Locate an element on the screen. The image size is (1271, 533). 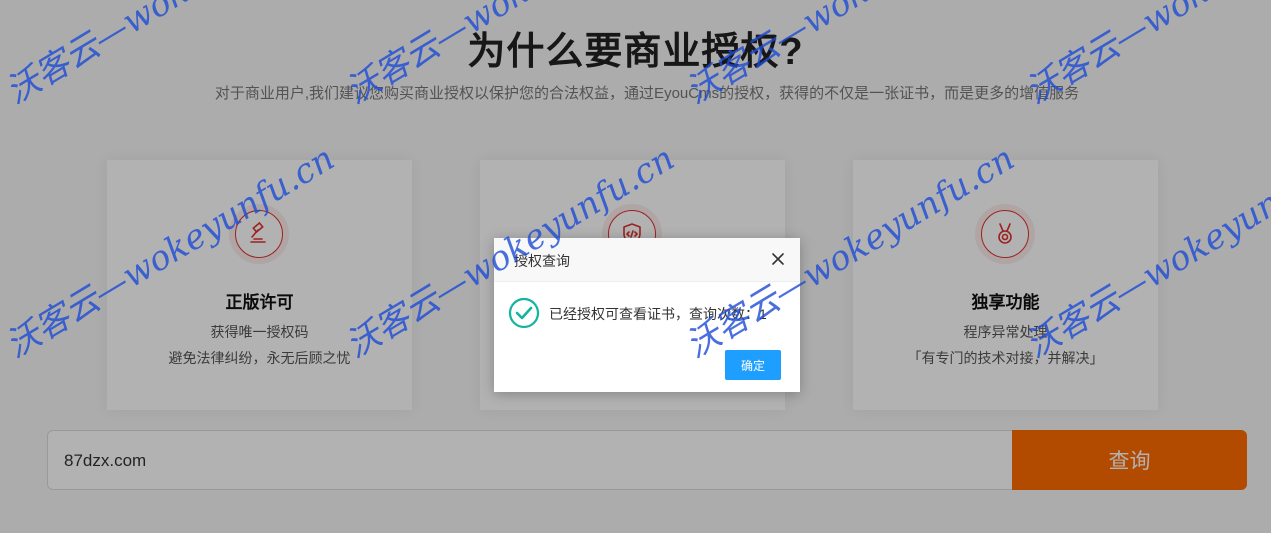
dialog-header: 授权查询 is located at coordinates (647, 260).